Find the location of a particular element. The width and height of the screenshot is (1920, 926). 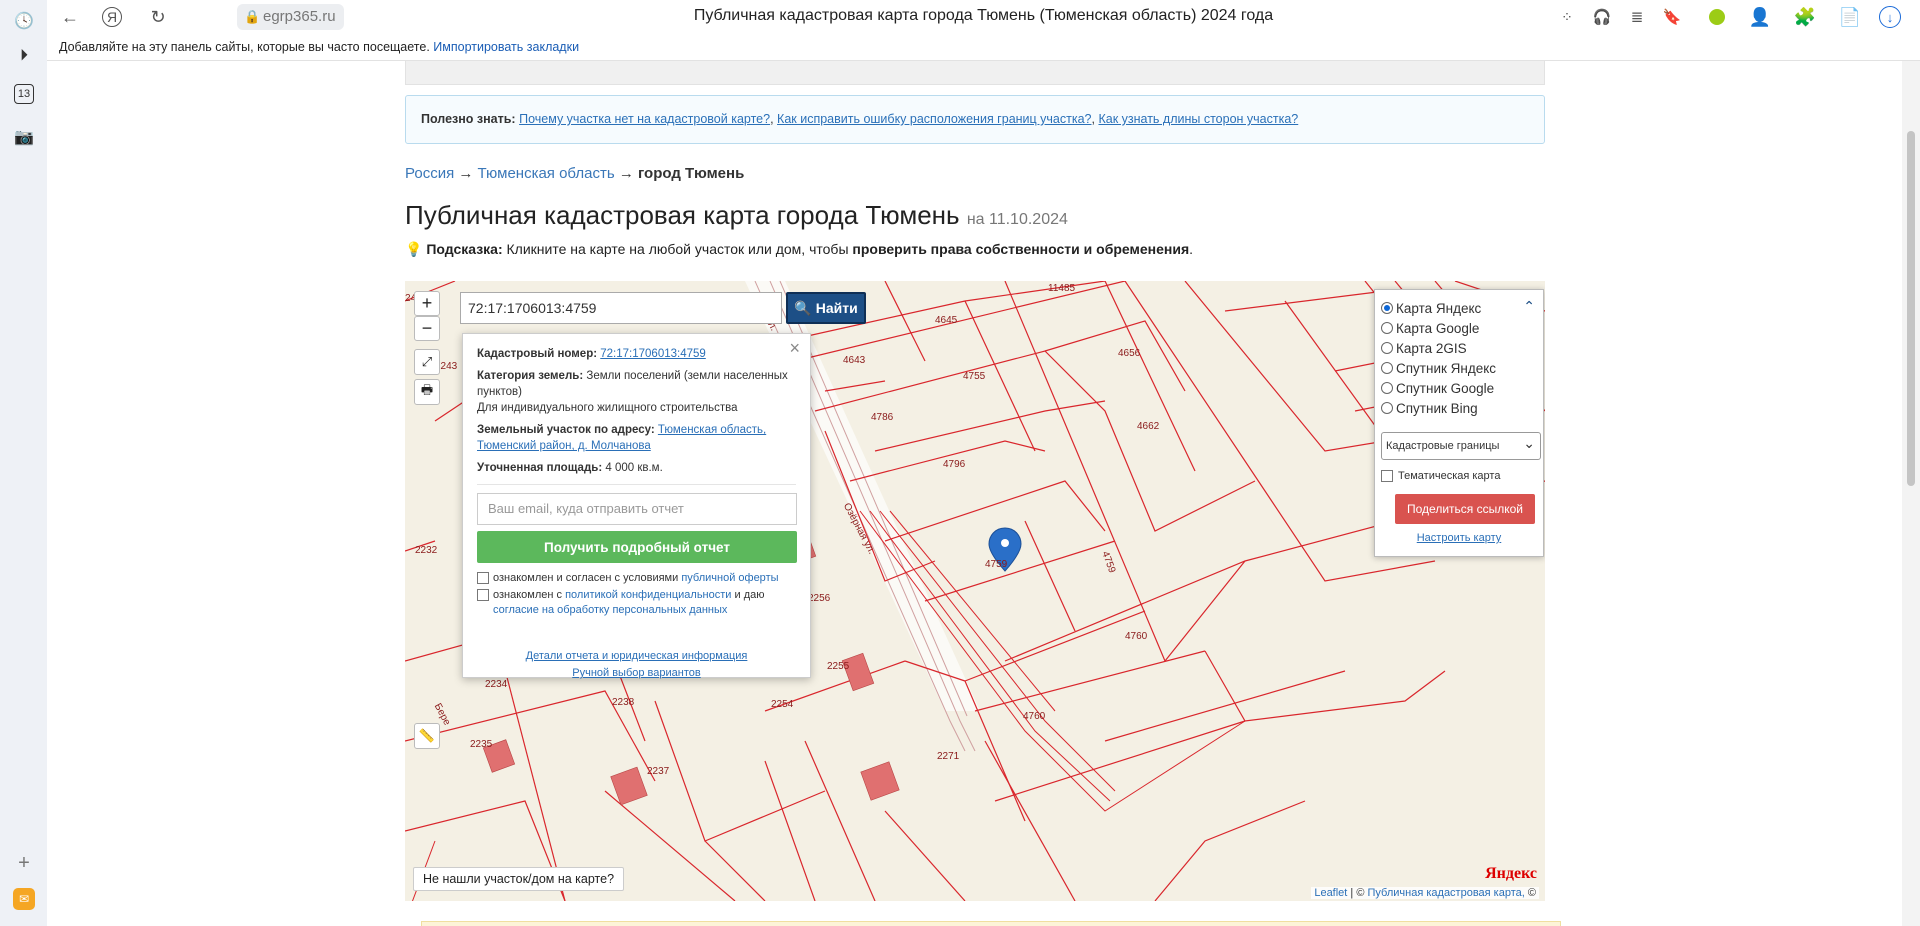

ruler-icon: 📏 is located at coordinates (427, 736).